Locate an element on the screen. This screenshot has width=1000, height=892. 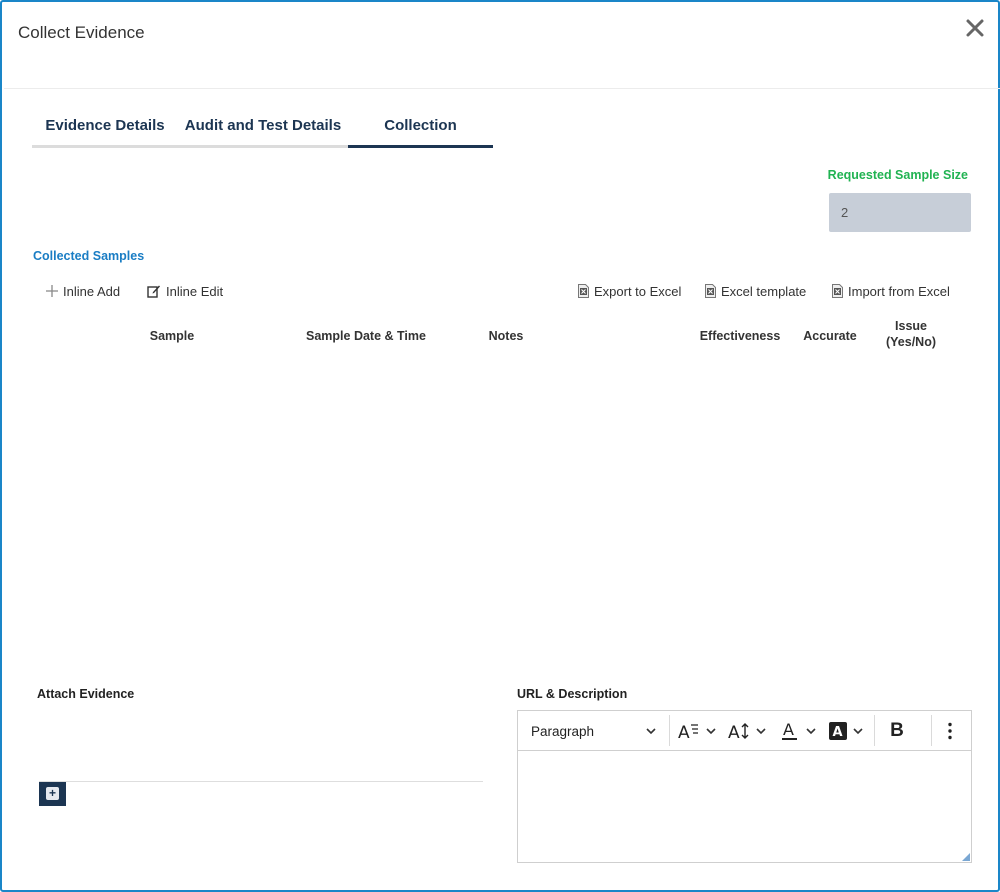
url-description-label: URL & Description is located at coordinates (572, 694).